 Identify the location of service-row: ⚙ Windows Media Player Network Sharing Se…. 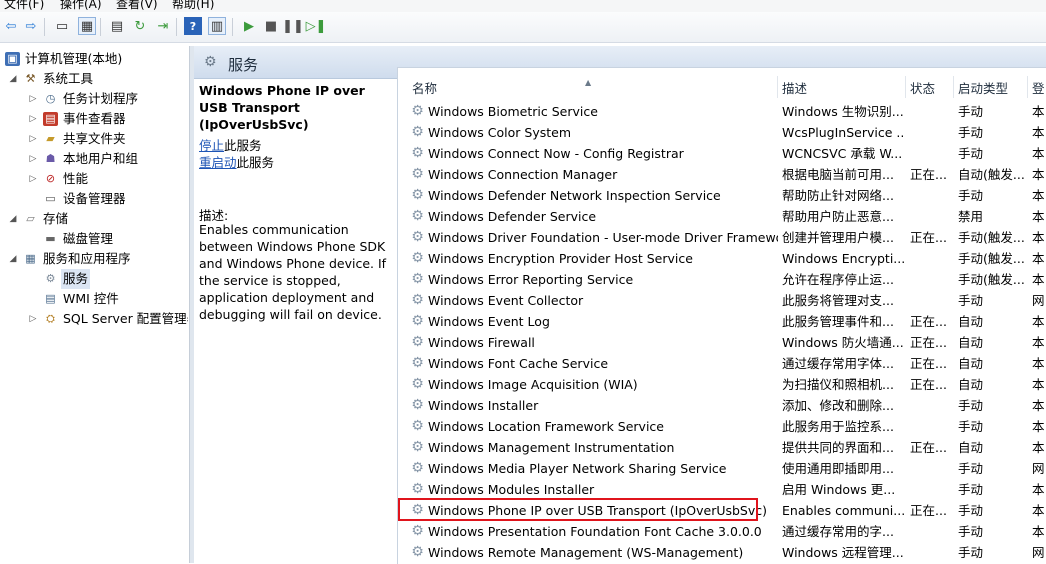
(722, 468).